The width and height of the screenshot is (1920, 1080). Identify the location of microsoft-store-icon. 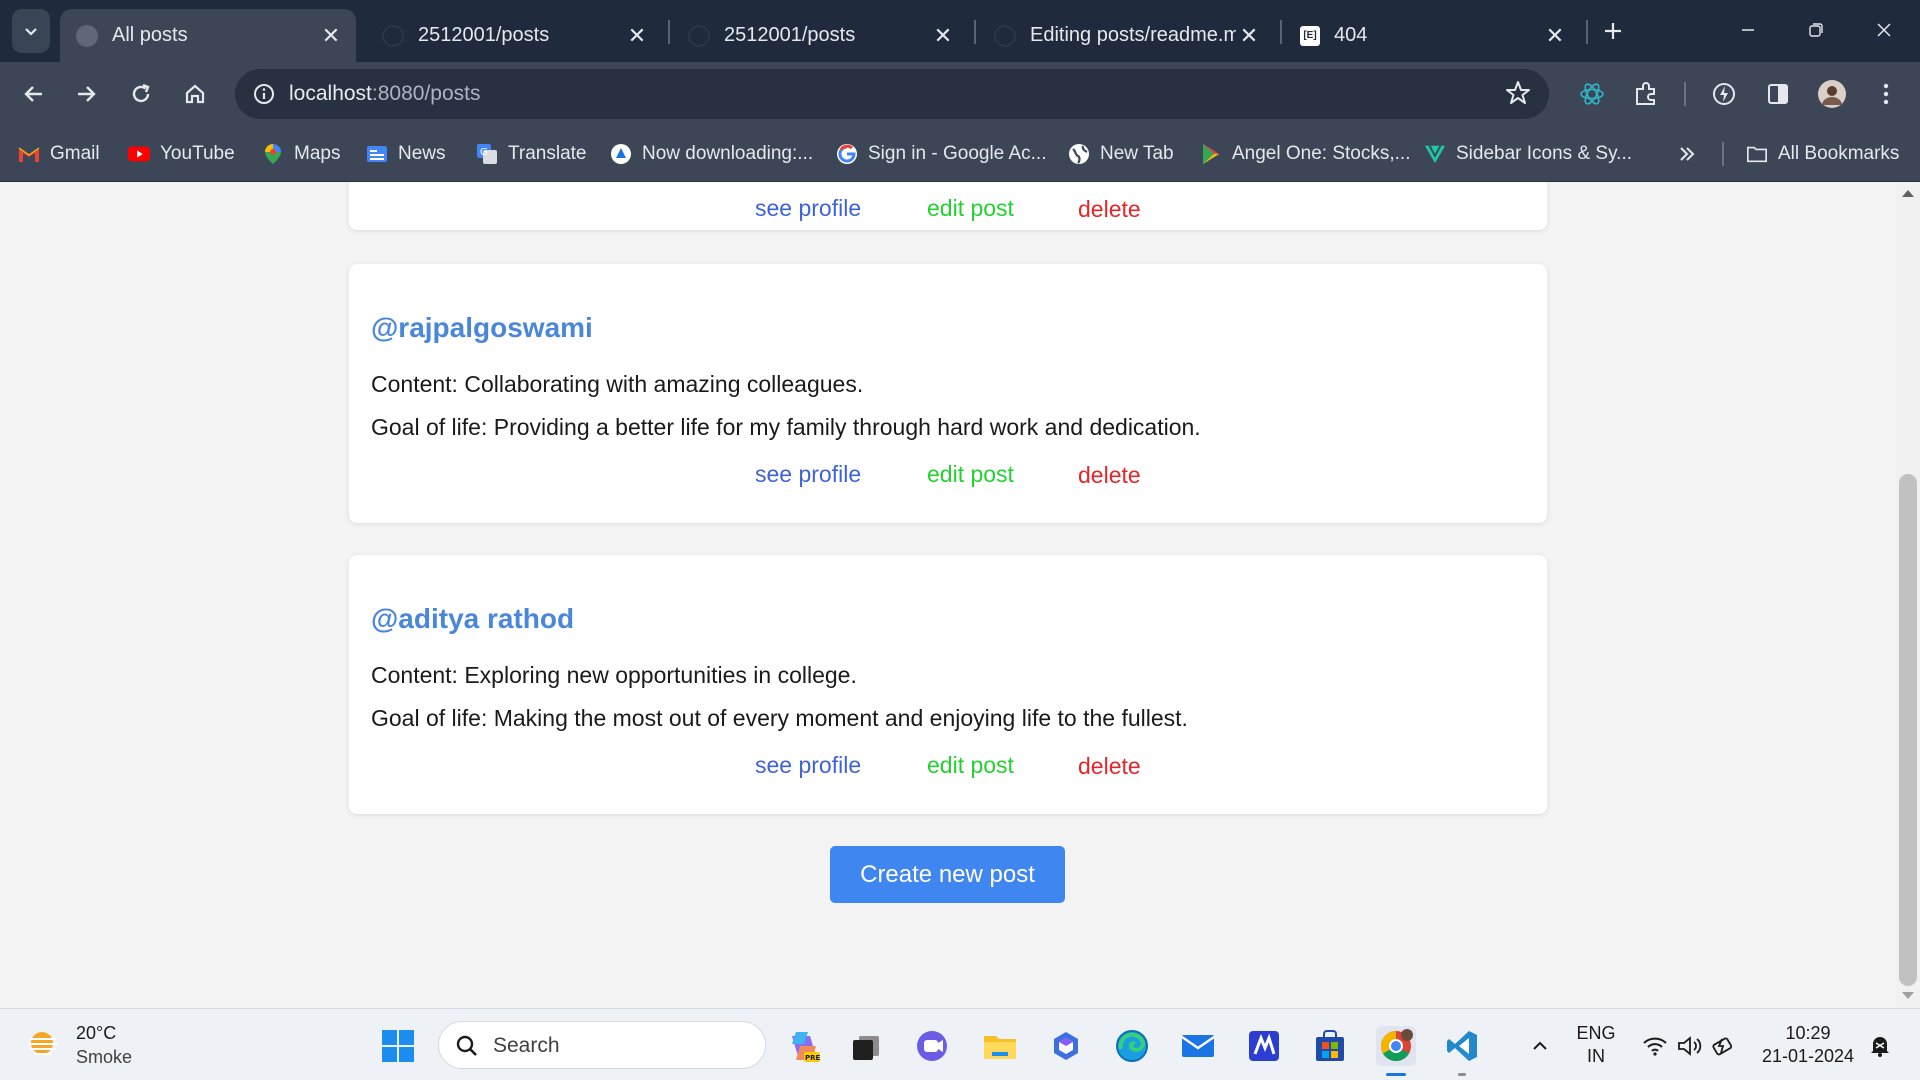
(1330, 1046).